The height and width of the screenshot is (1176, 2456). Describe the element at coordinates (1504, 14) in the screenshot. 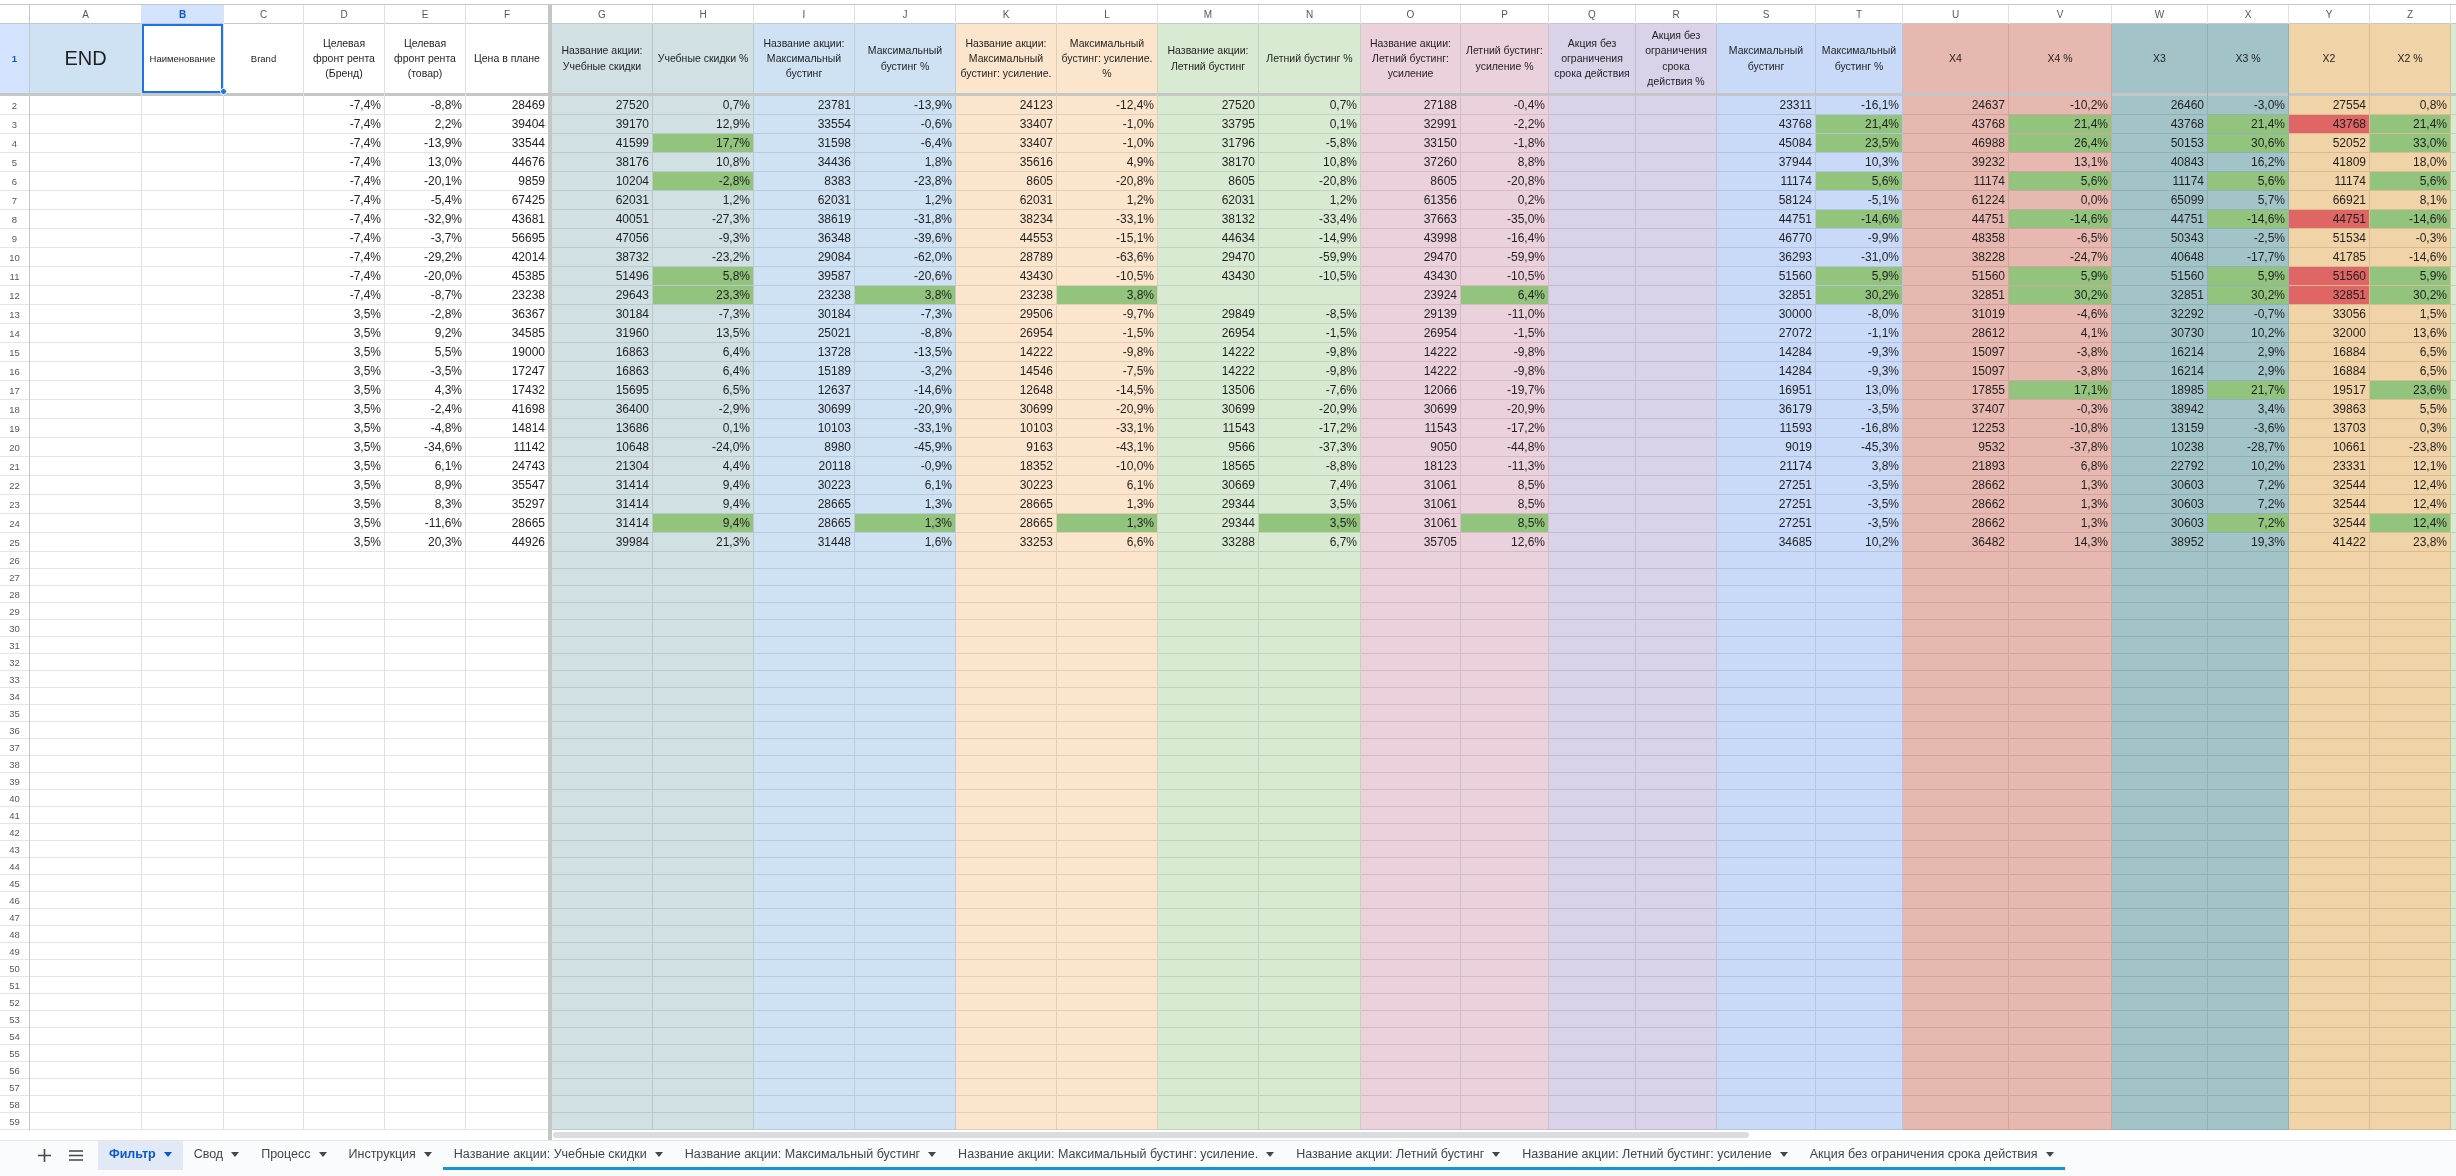

I see `column-letter: P` at that location.